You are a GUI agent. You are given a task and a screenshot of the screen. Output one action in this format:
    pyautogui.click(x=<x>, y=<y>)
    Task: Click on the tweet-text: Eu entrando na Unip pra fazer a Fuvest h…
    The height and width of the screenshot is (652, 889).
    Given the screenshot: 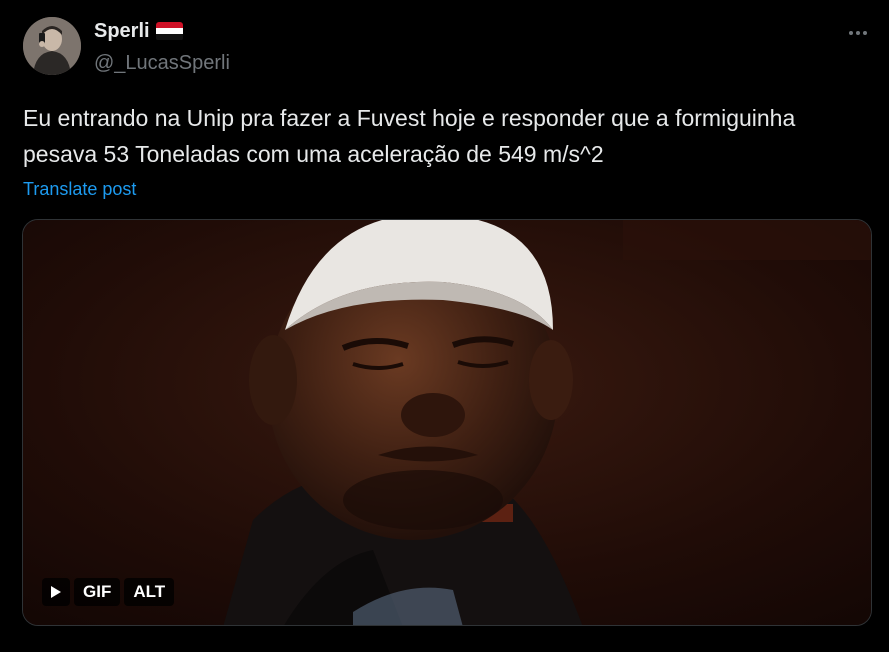 What is the action you would take?
    pyautogui.click(x=409, y=136)
    